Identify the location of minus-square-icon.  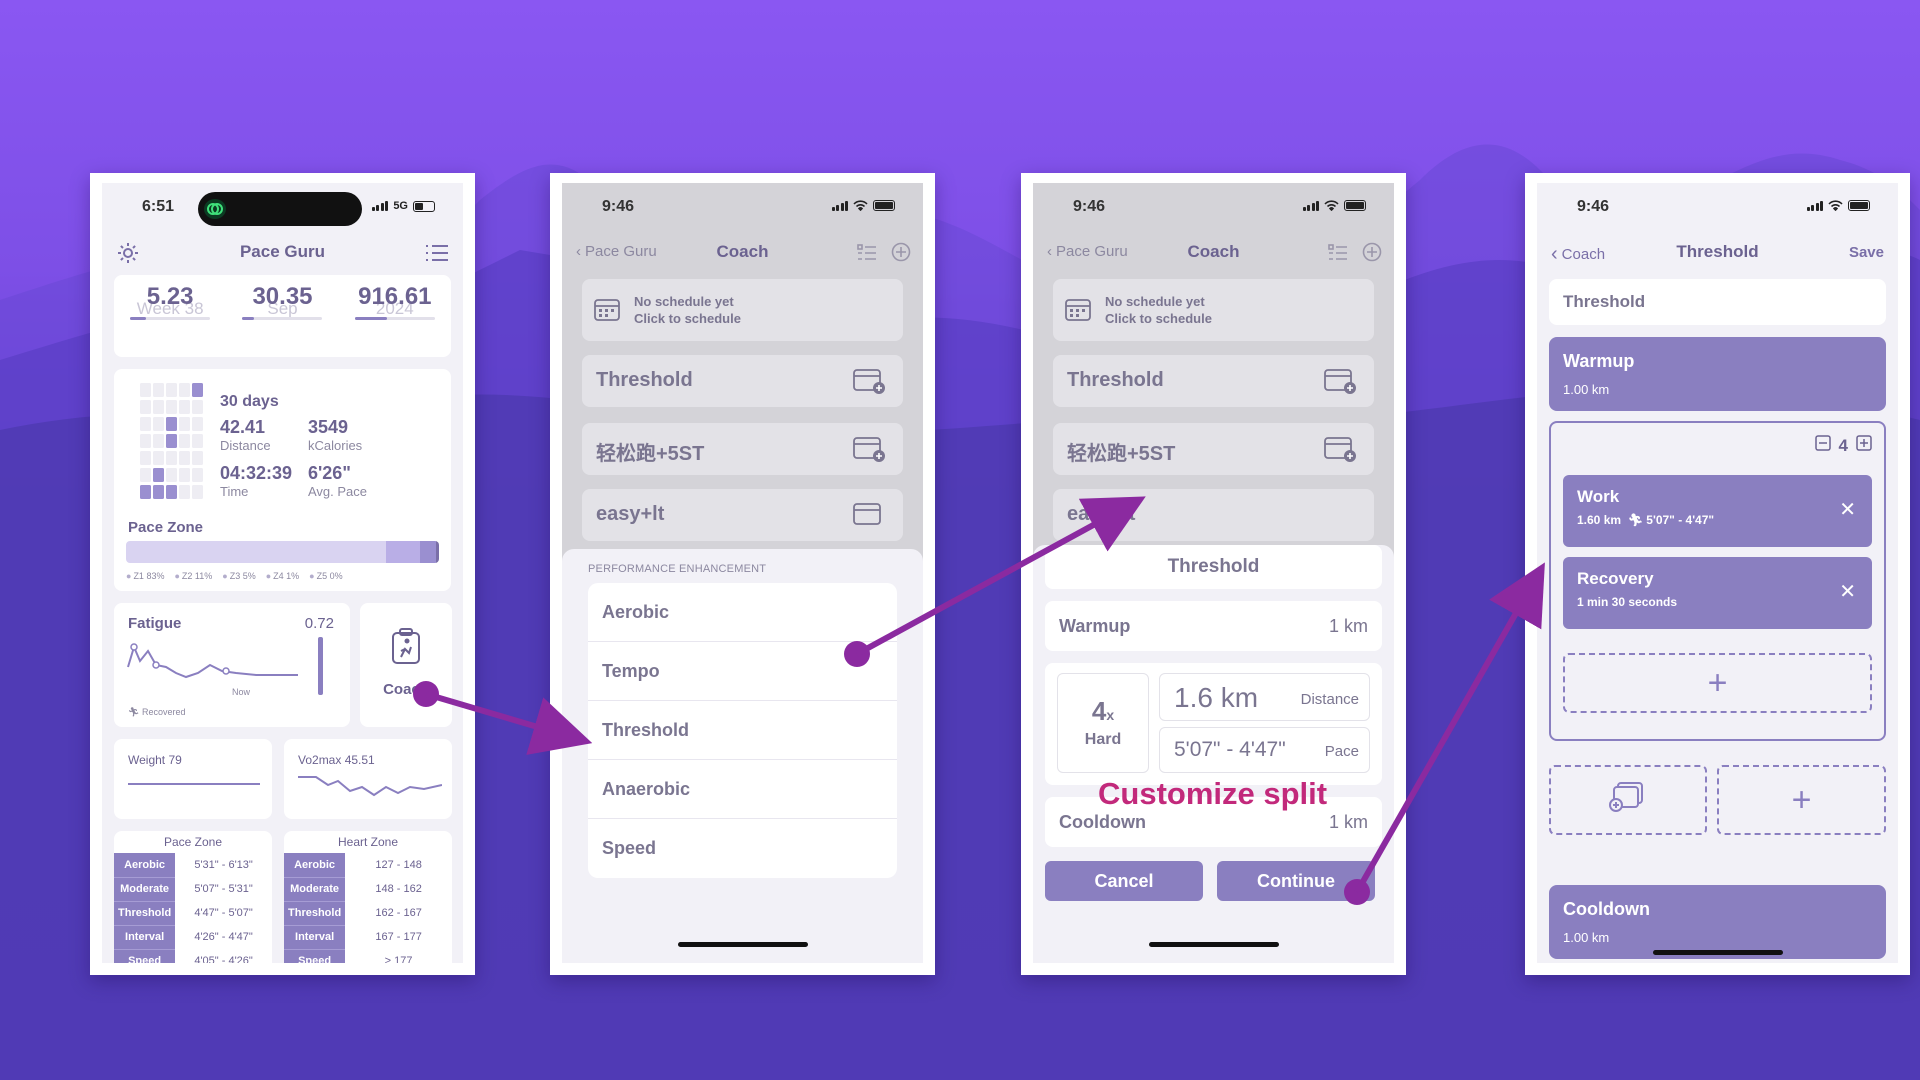
(1822, 445).